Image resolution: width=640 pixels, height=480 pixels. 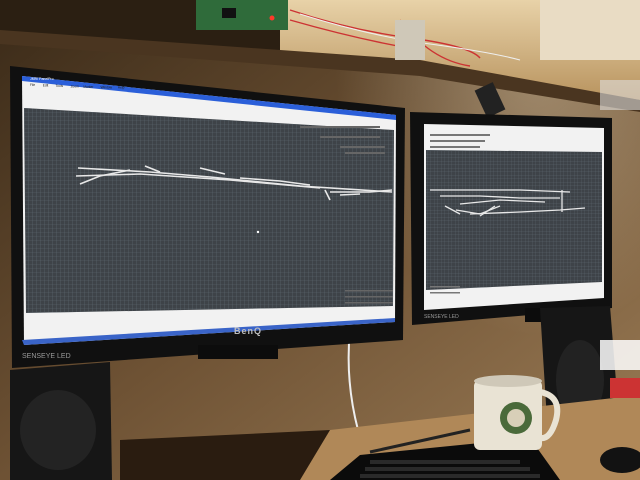 What do you see at coordinates (238, 352) in the screenshot?
I see `left-monitor-stand` at bounding box center [238, 352].